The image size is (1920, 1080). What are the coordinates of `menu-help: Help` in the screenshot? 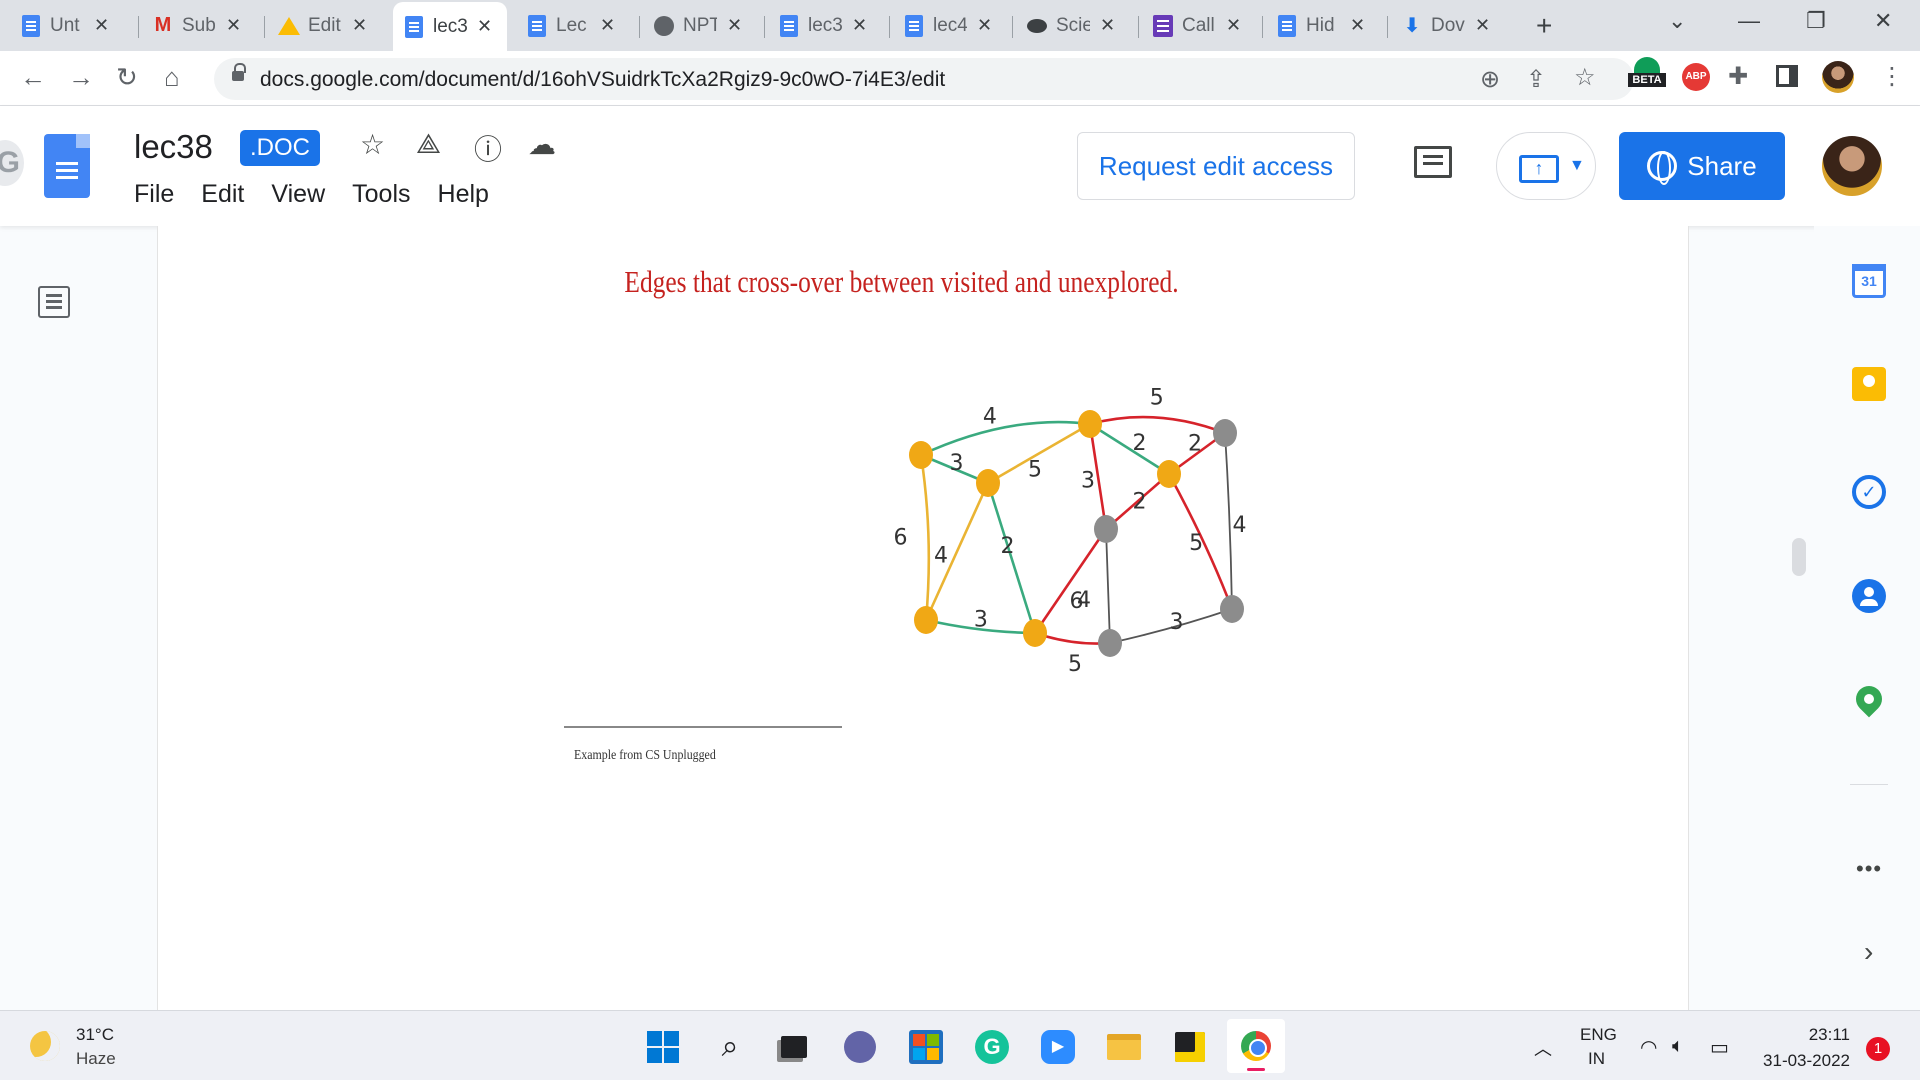 It's located at (463, 194).